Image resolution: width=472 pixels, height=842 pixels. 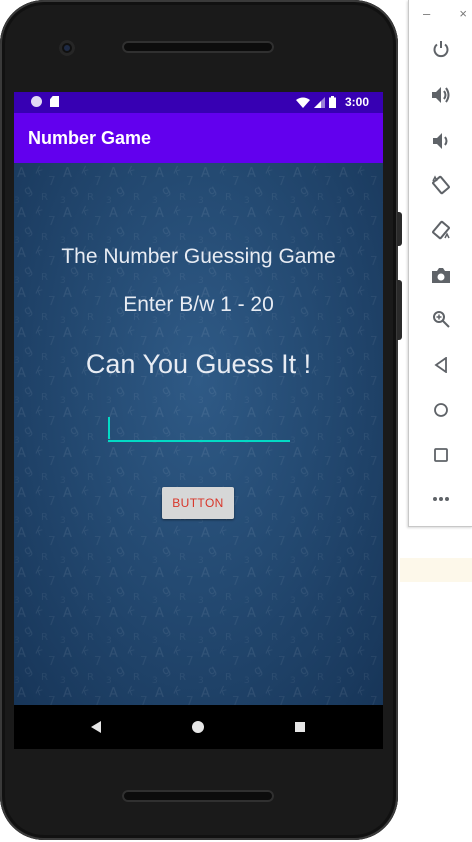 I want to click on volume-down-button, so click(x=441, y=141).